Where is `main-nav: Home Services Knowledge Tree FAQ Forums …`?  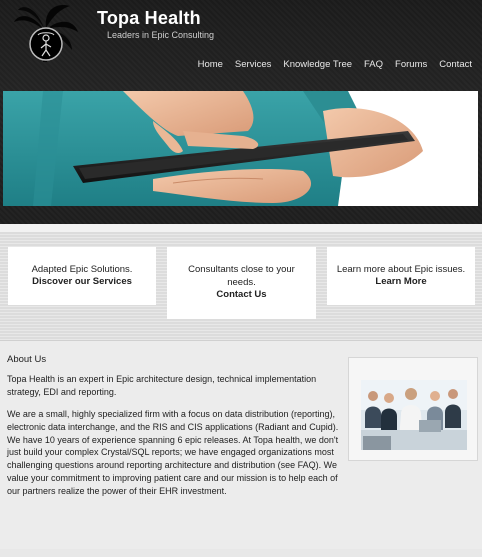
main-nav: Home Services Knowledge Tree FAQ Forums … is located at coordinates (333, 64).